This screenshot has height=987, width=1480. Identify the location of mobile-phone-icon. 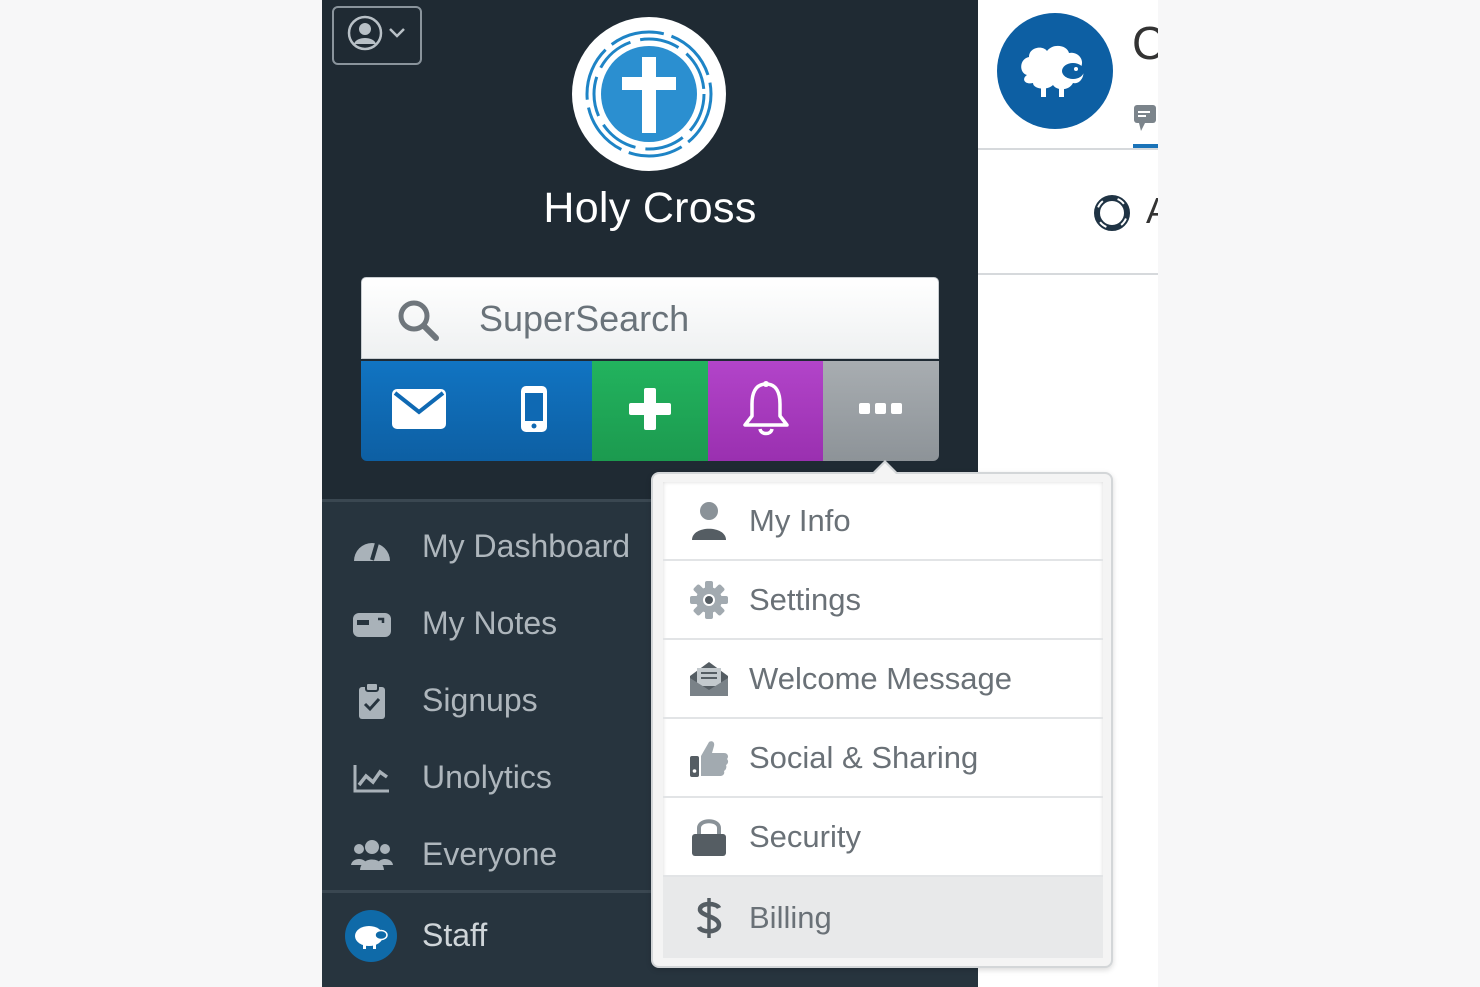
(534, 411).